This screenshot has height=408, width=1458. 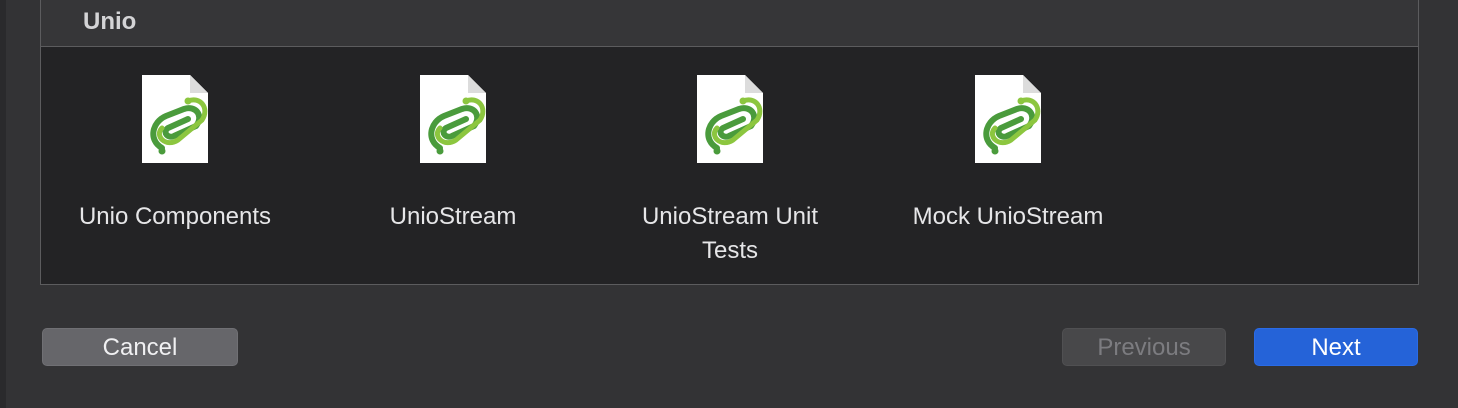 I want to click on cancel-button: Cancel, so click(x=140, y=347).